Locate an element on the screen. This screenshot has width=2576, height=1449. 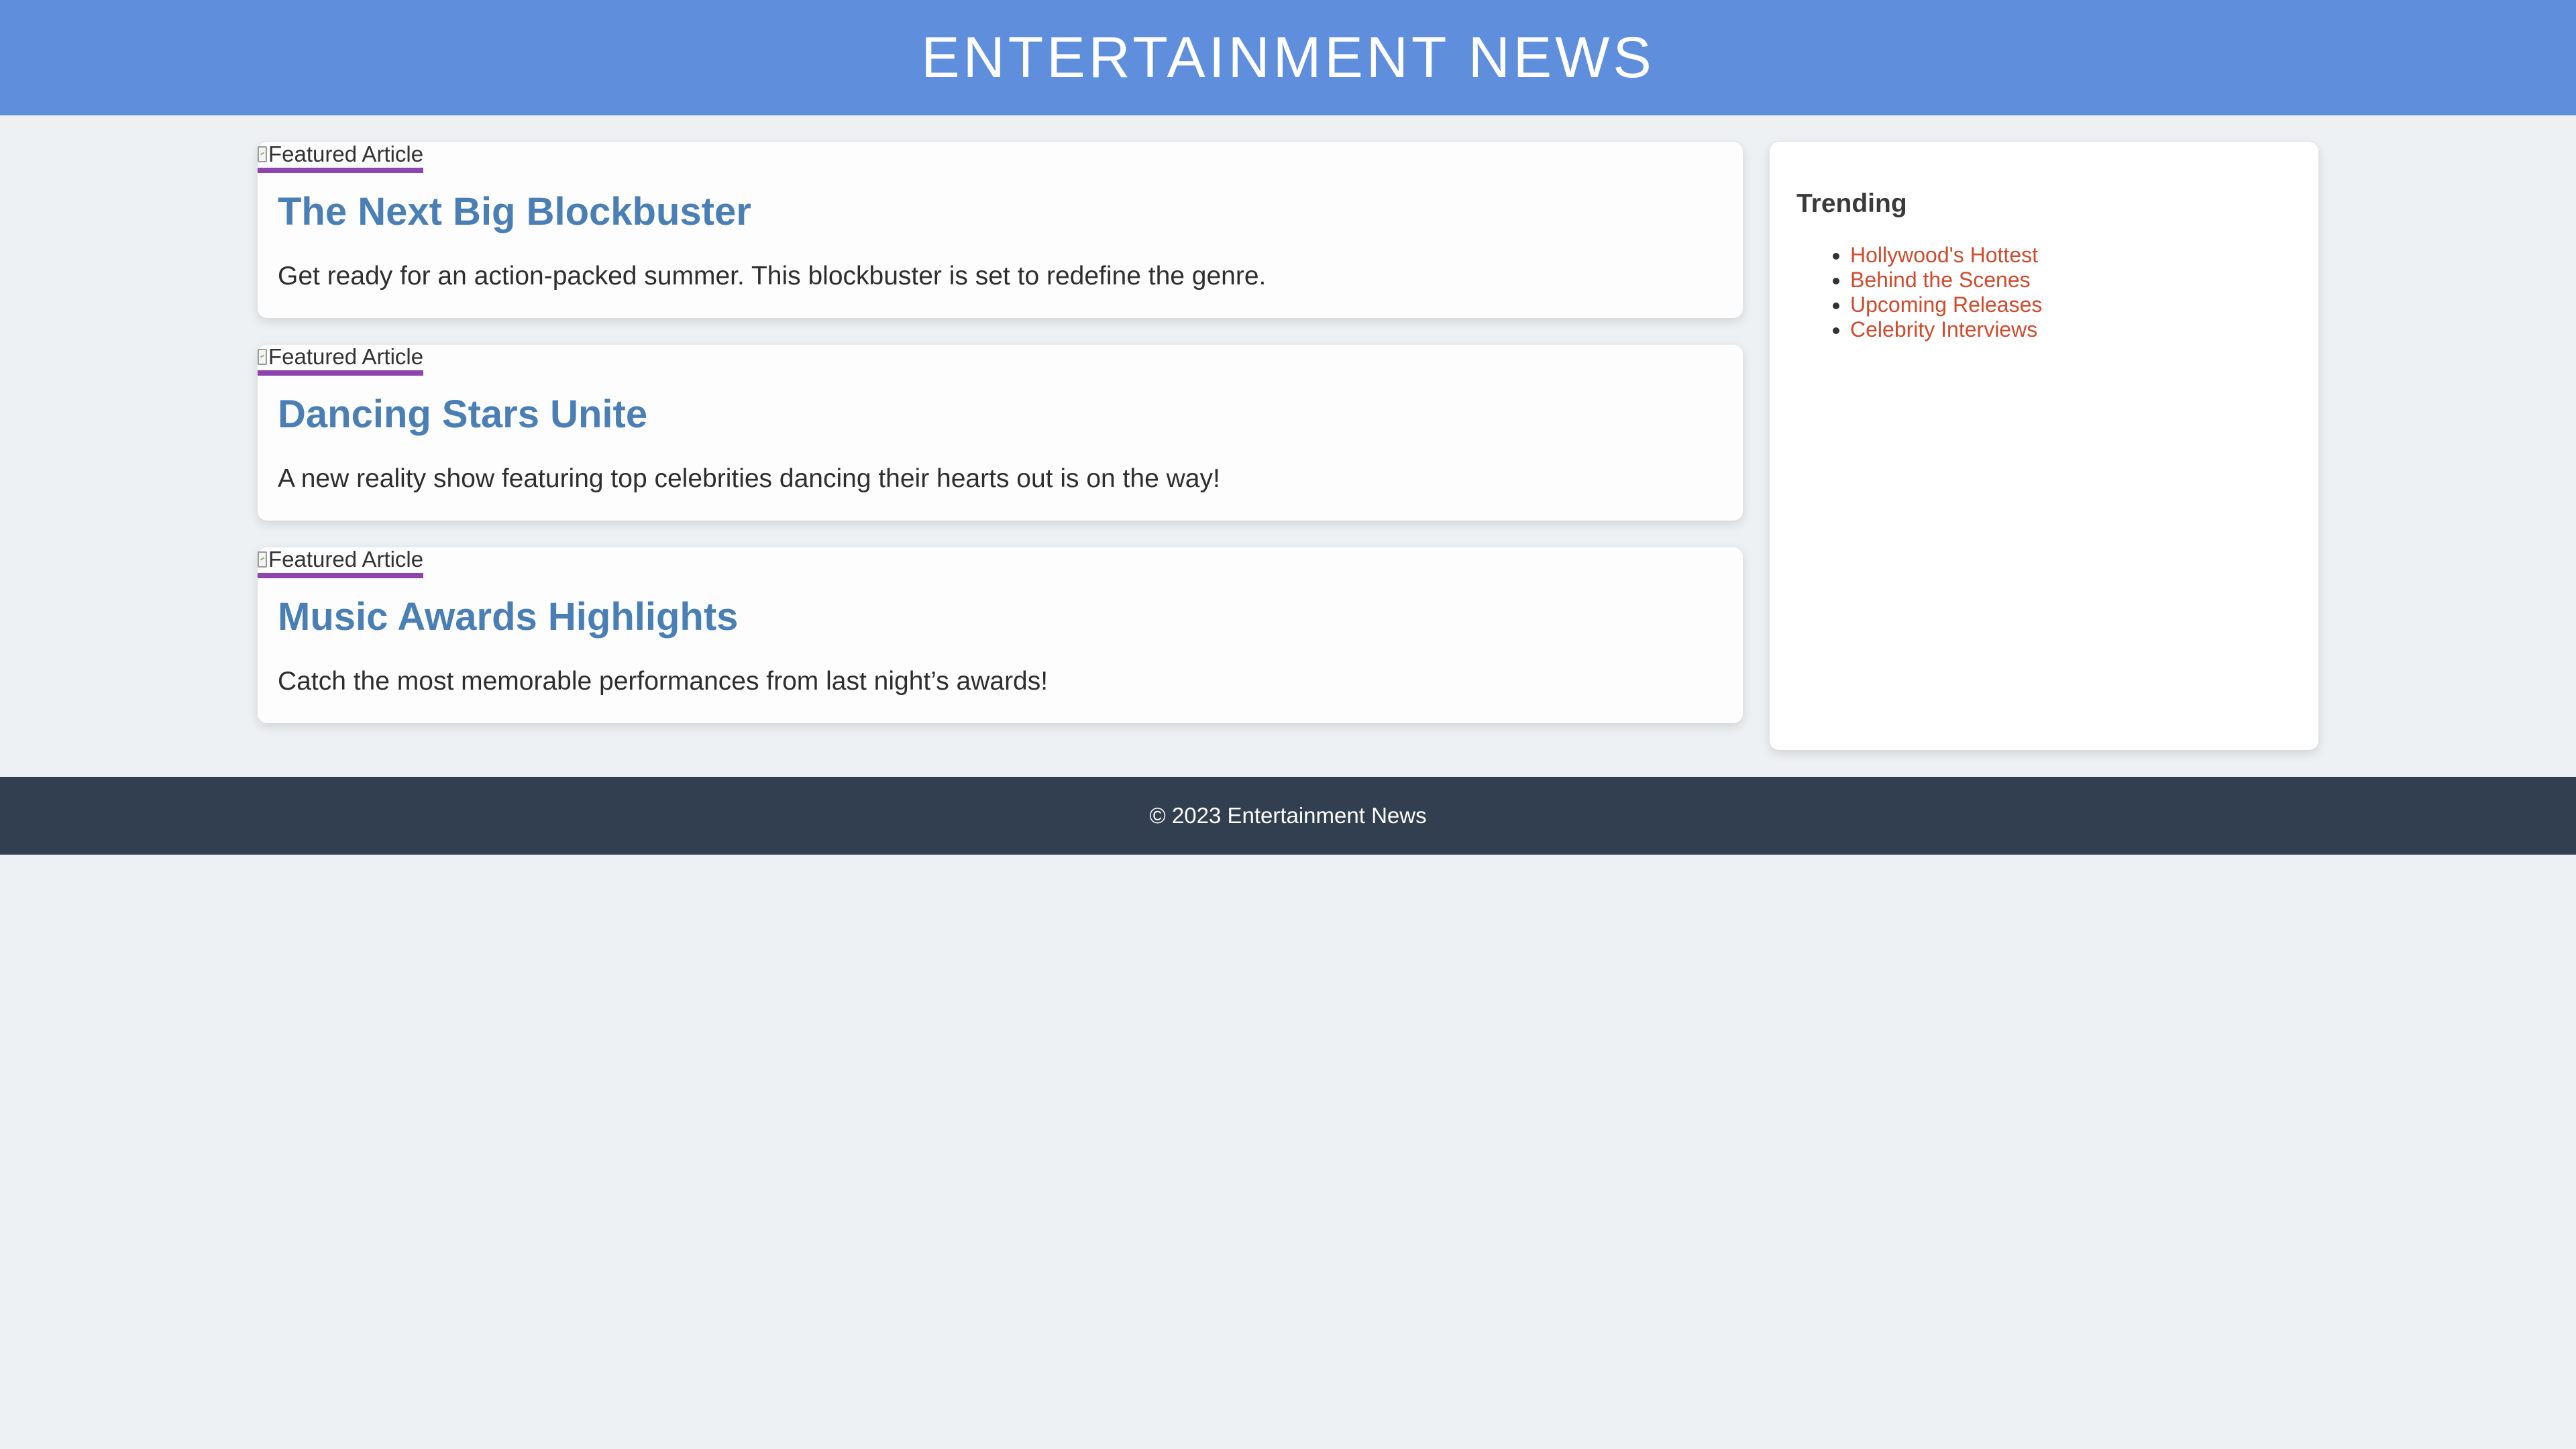
copyright-text: © 2023 Entertainment News is located at coordinates (1288, 815).